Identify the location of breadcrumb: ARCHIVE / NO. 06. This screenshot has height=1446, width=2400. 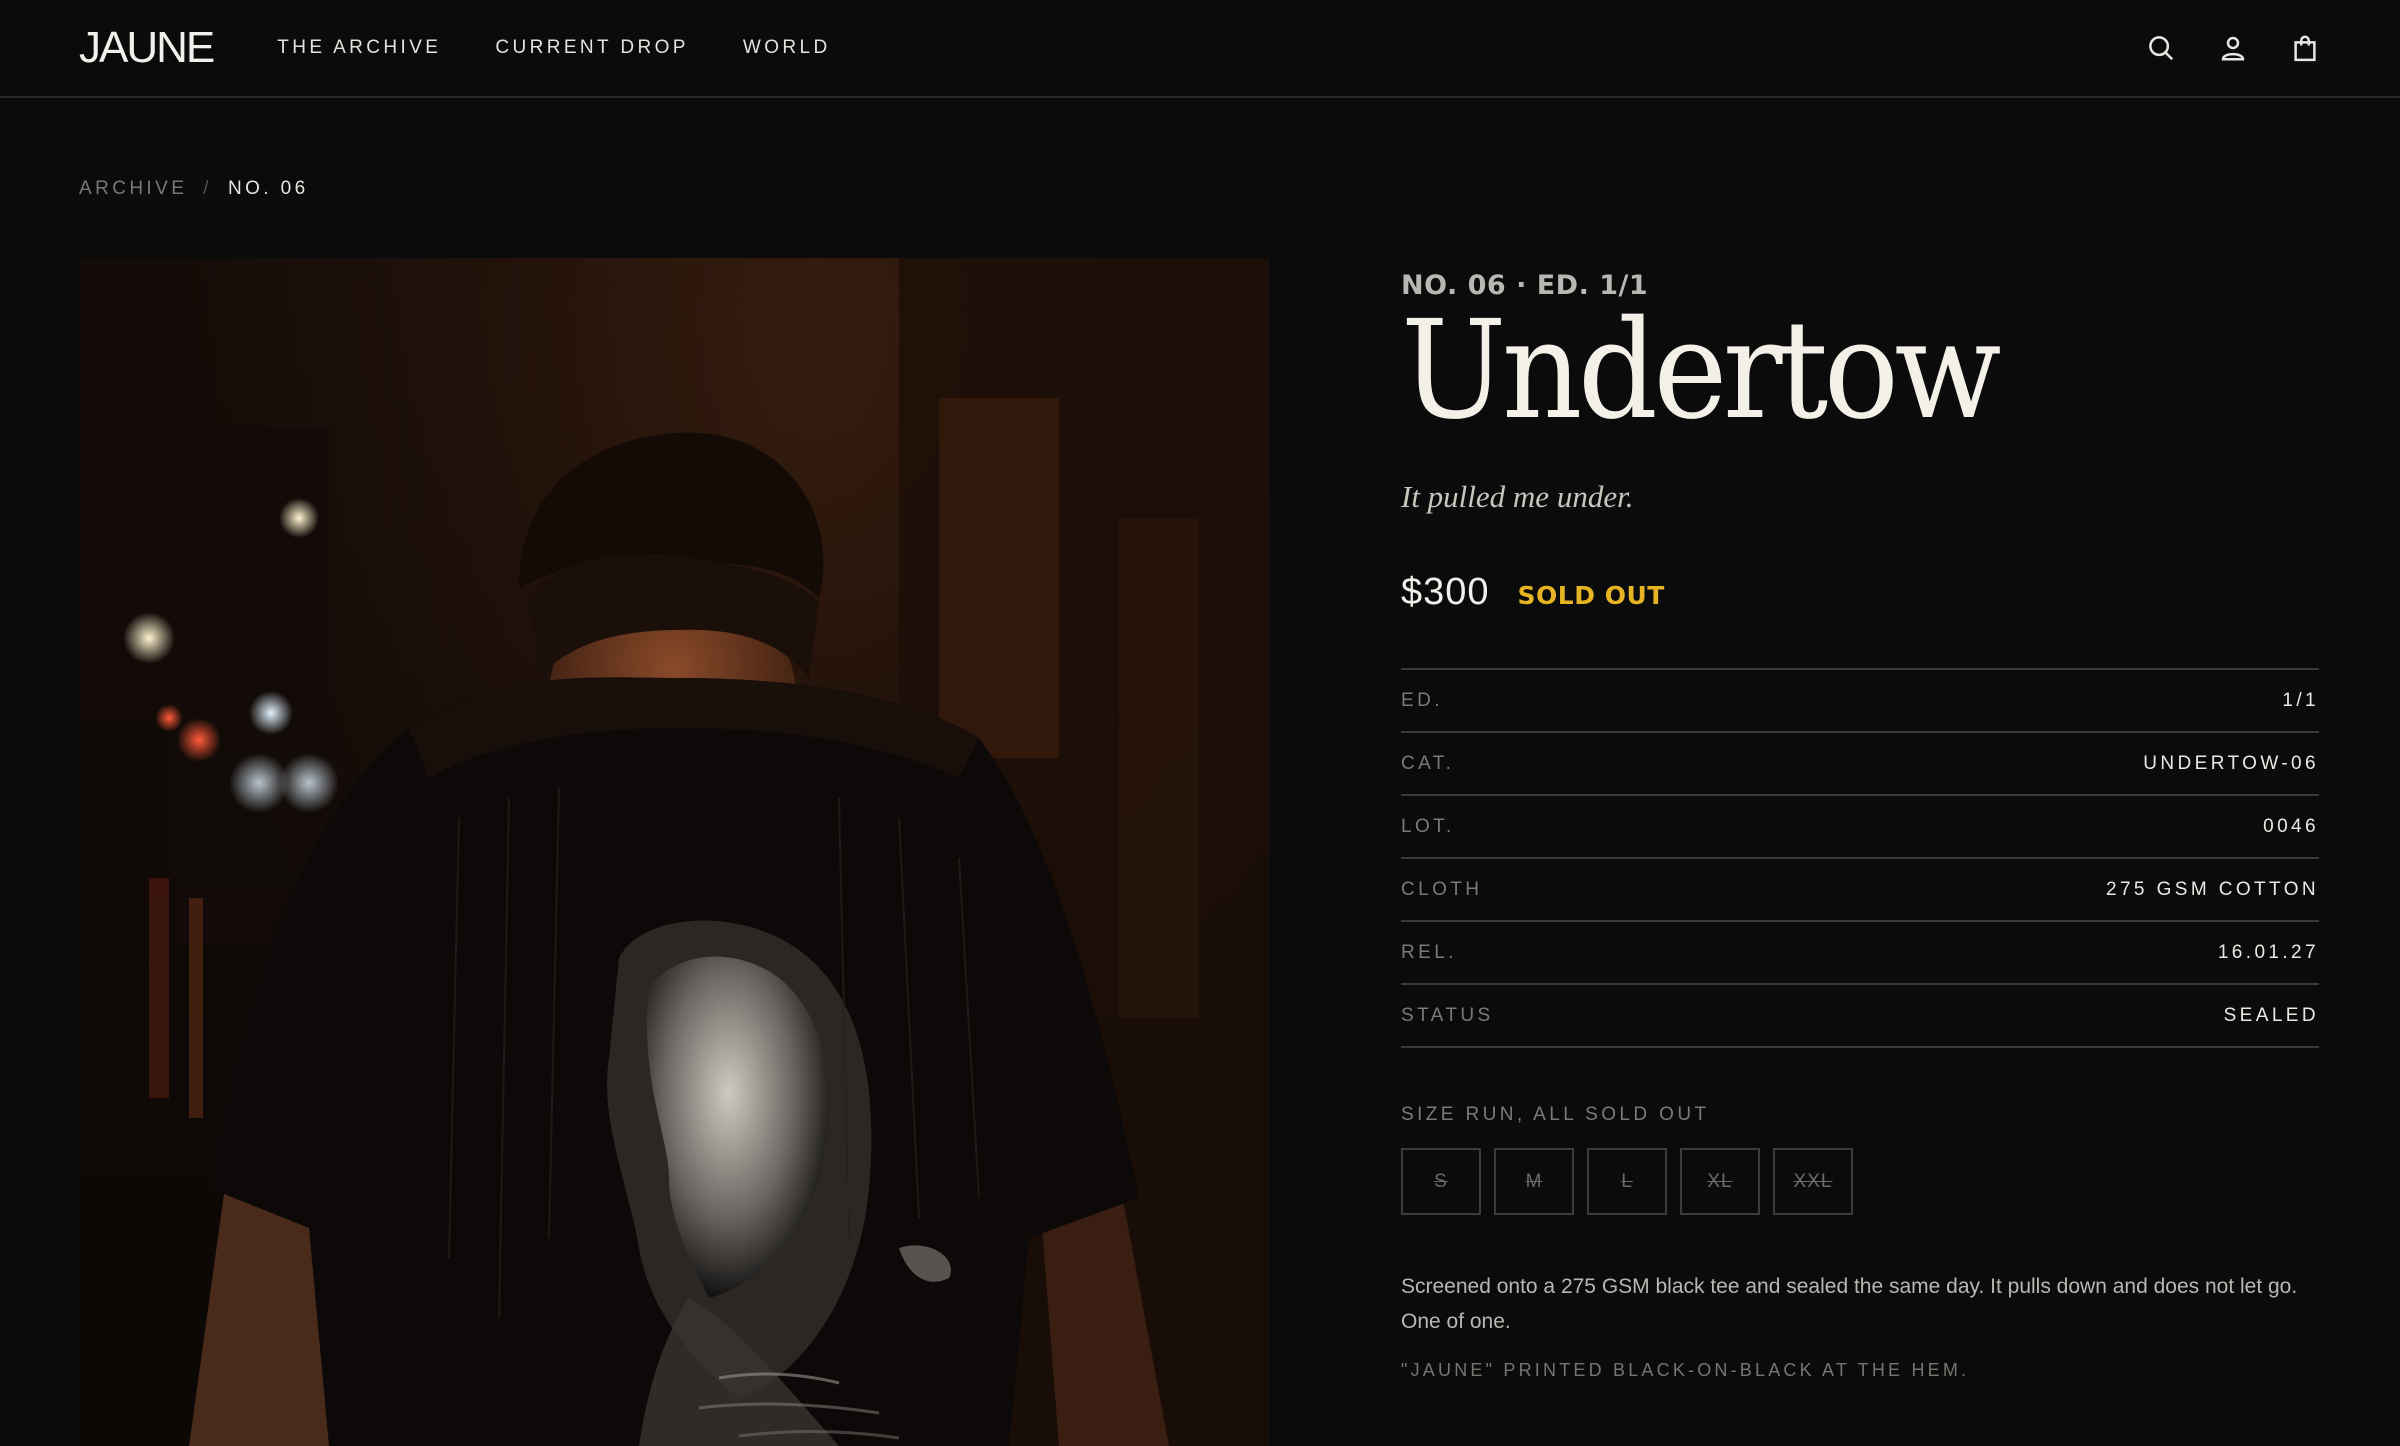
(194, 189).